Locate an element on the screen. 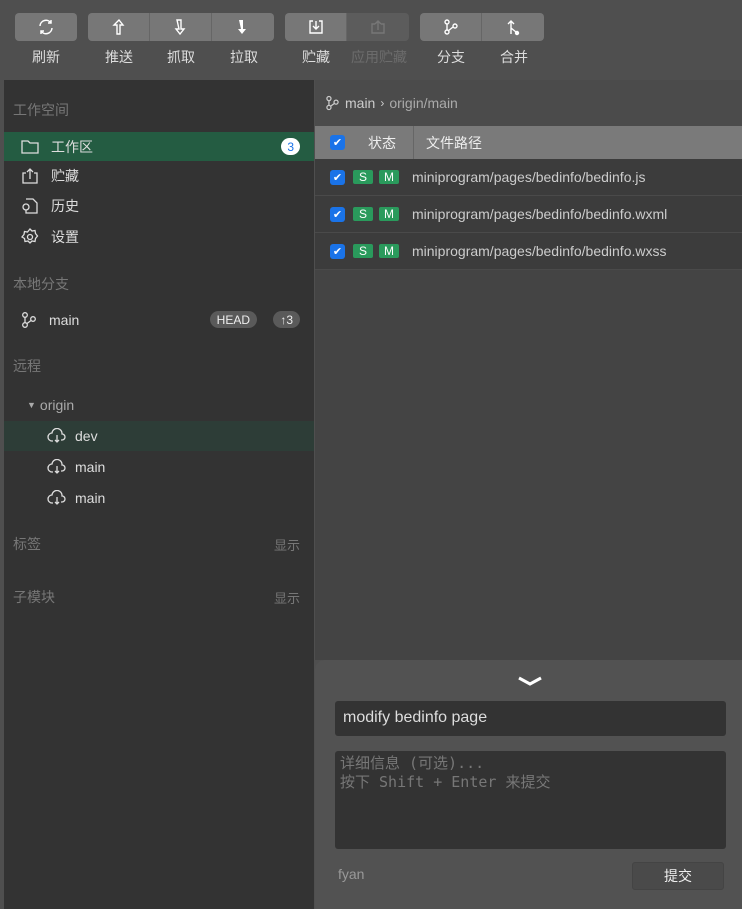  remote-section-title: 远程 is located at coordinates (27, 366).